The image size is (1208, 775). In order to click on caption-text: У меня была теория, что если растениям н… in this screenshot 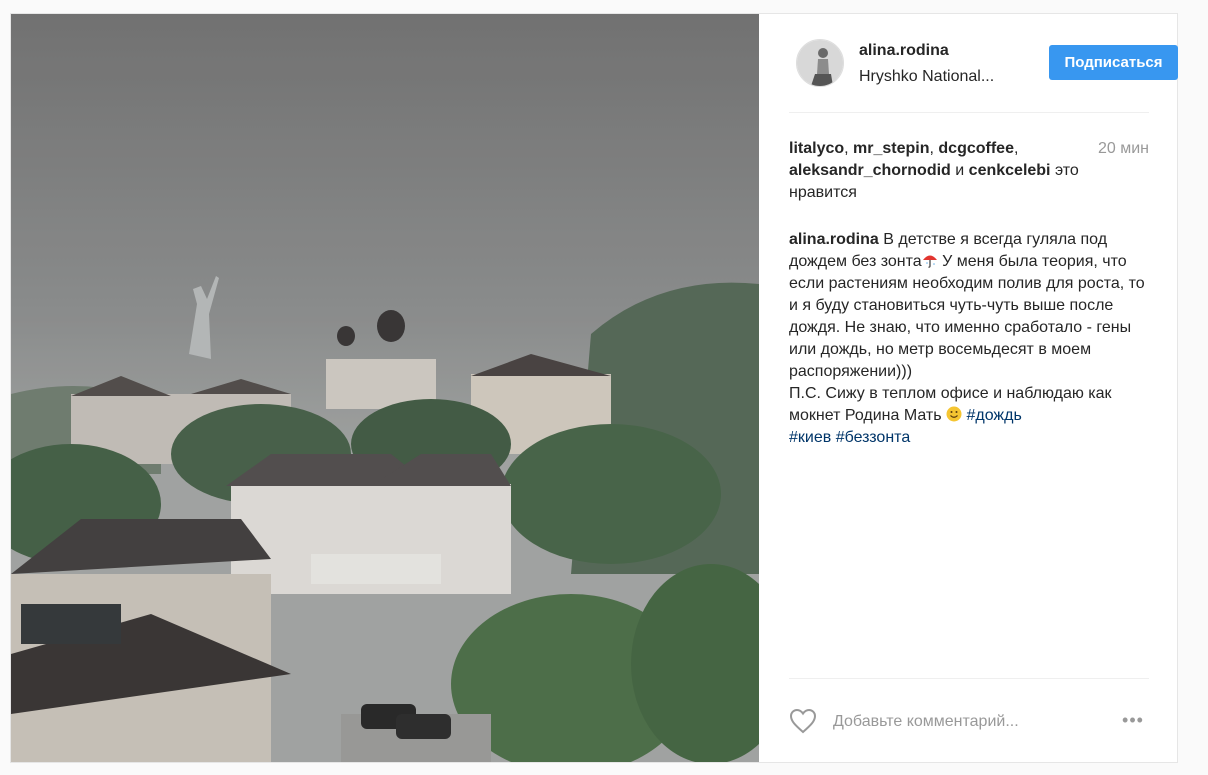, I will do `click(967, 316)`.